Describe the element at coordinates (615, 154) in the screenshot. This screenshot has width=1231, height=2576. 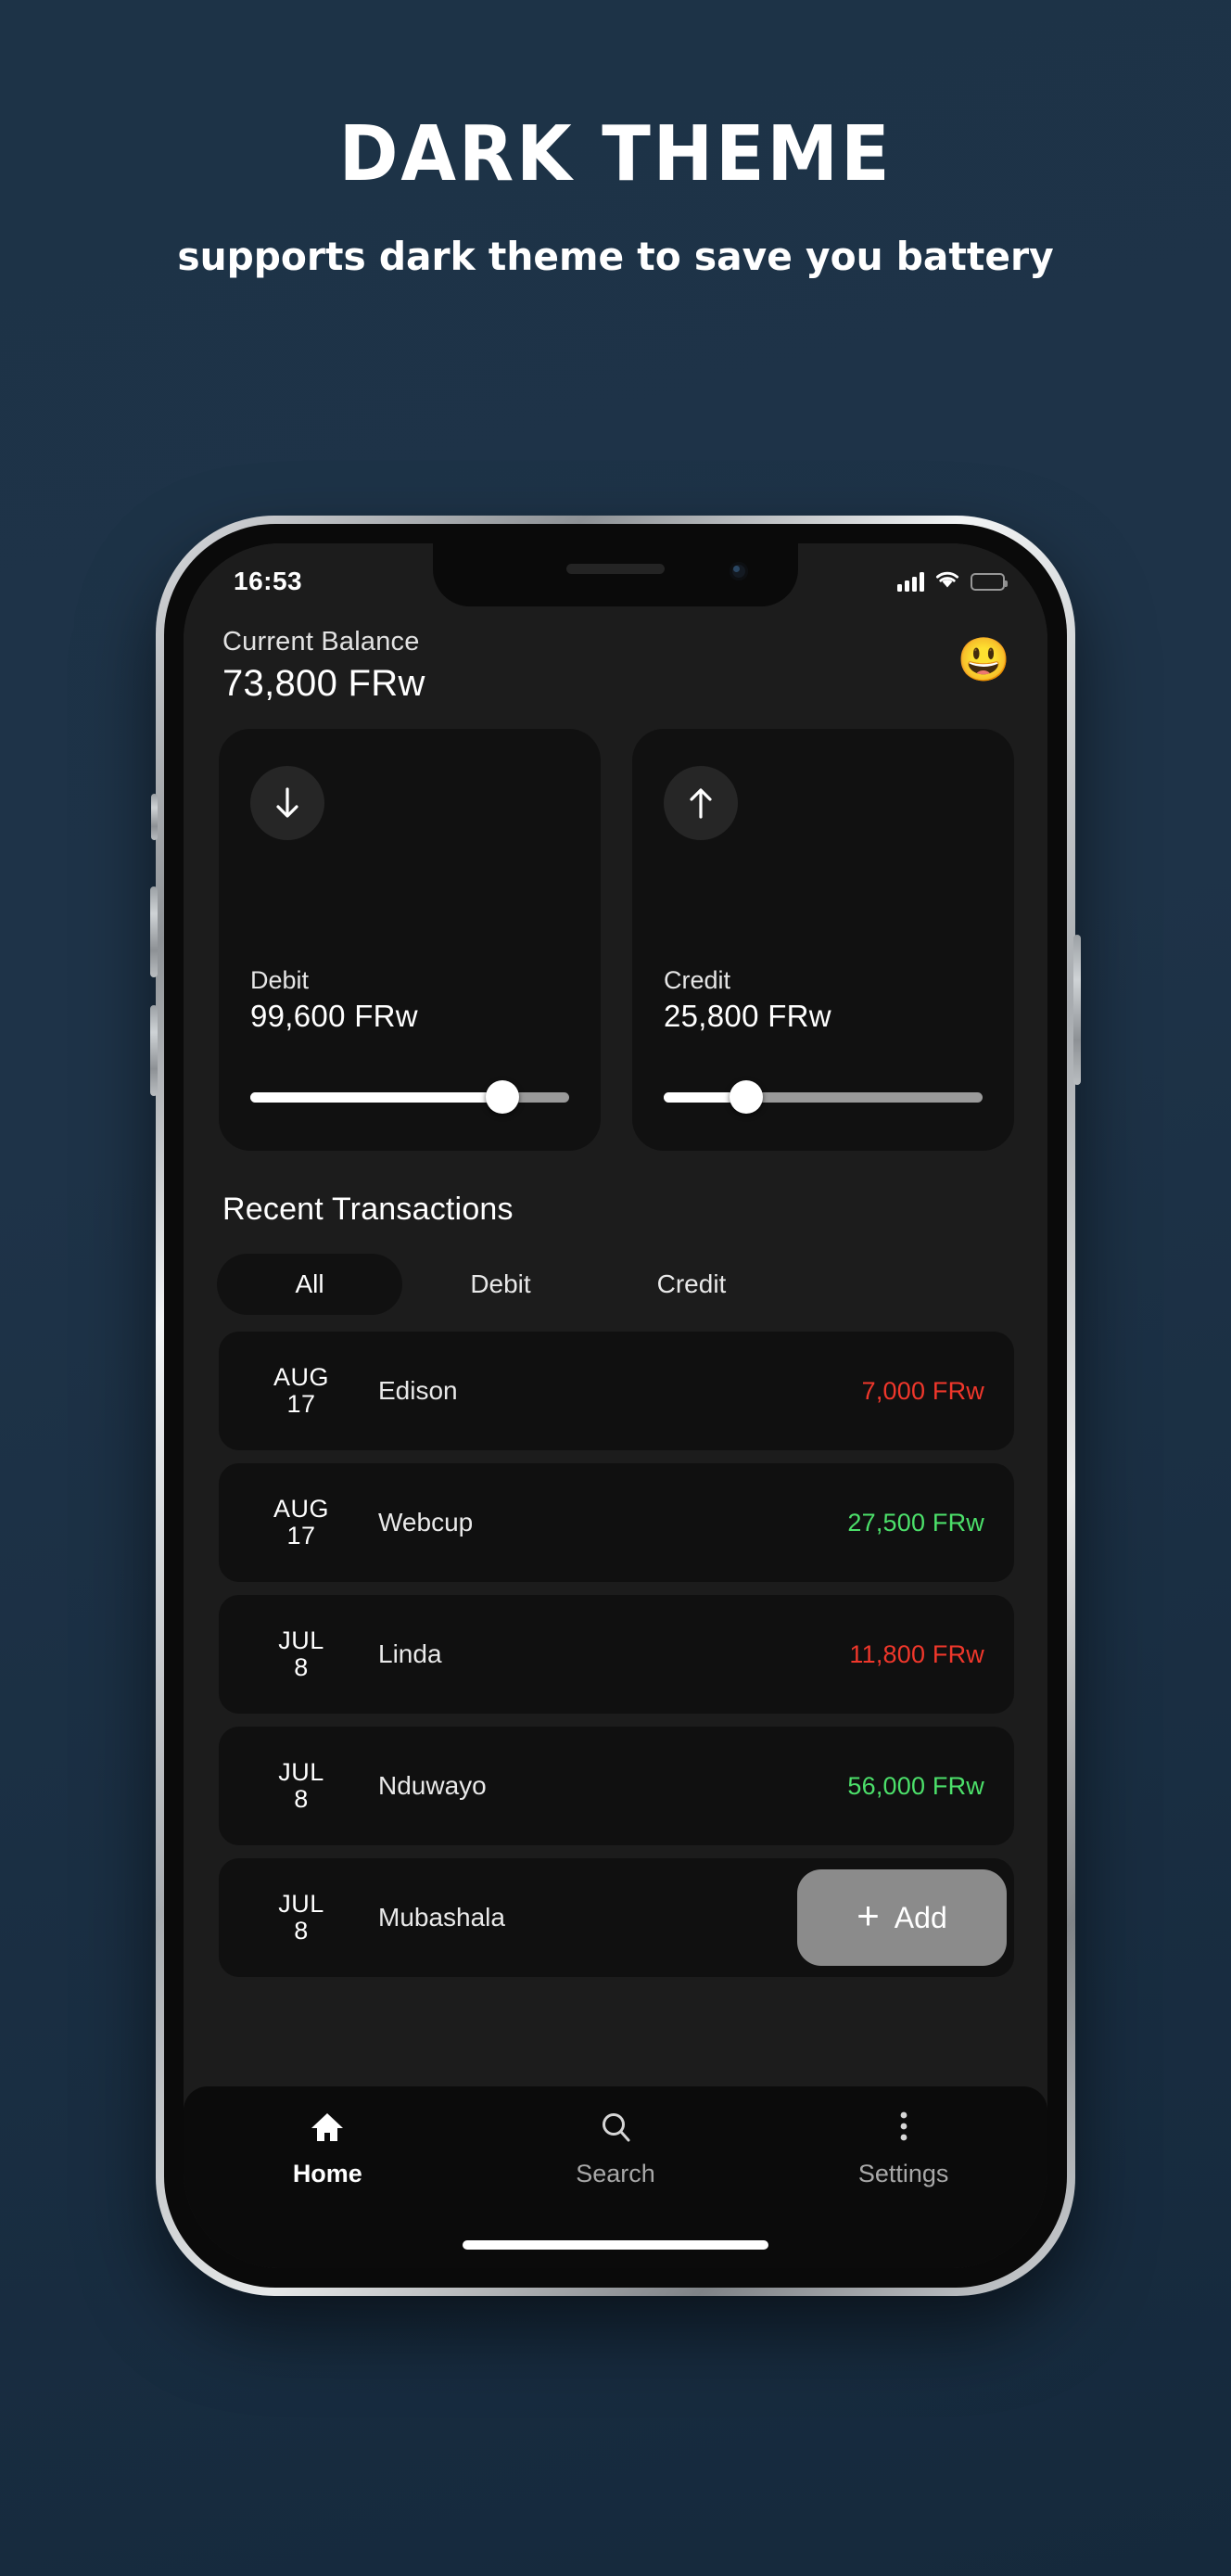
I see `page-title: DARK THEME` at that location.